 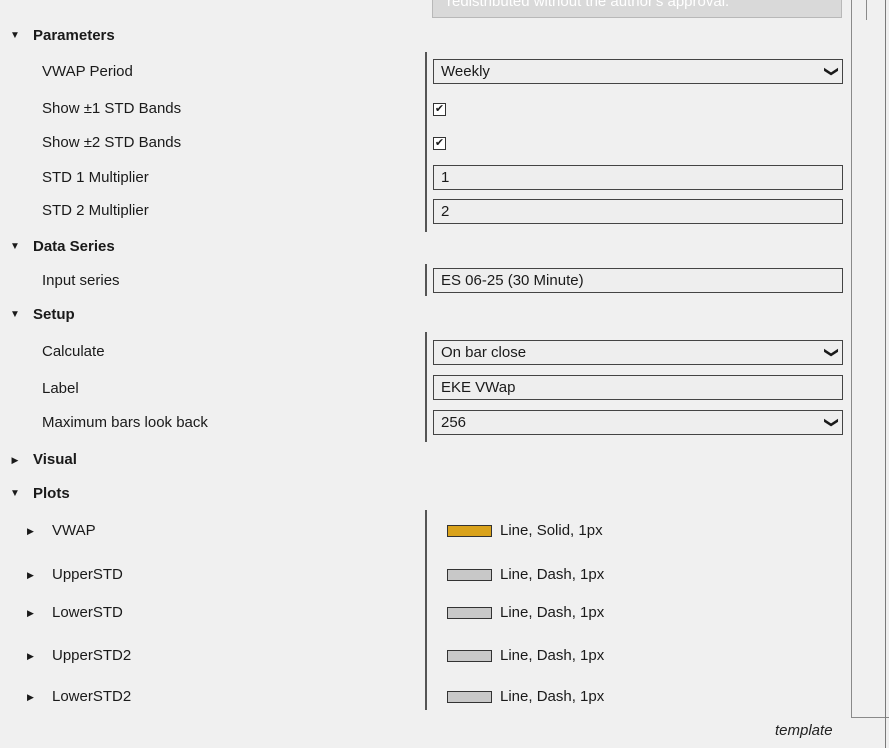 I want to click on scrollbar-edge, so click(x=885, y=374).